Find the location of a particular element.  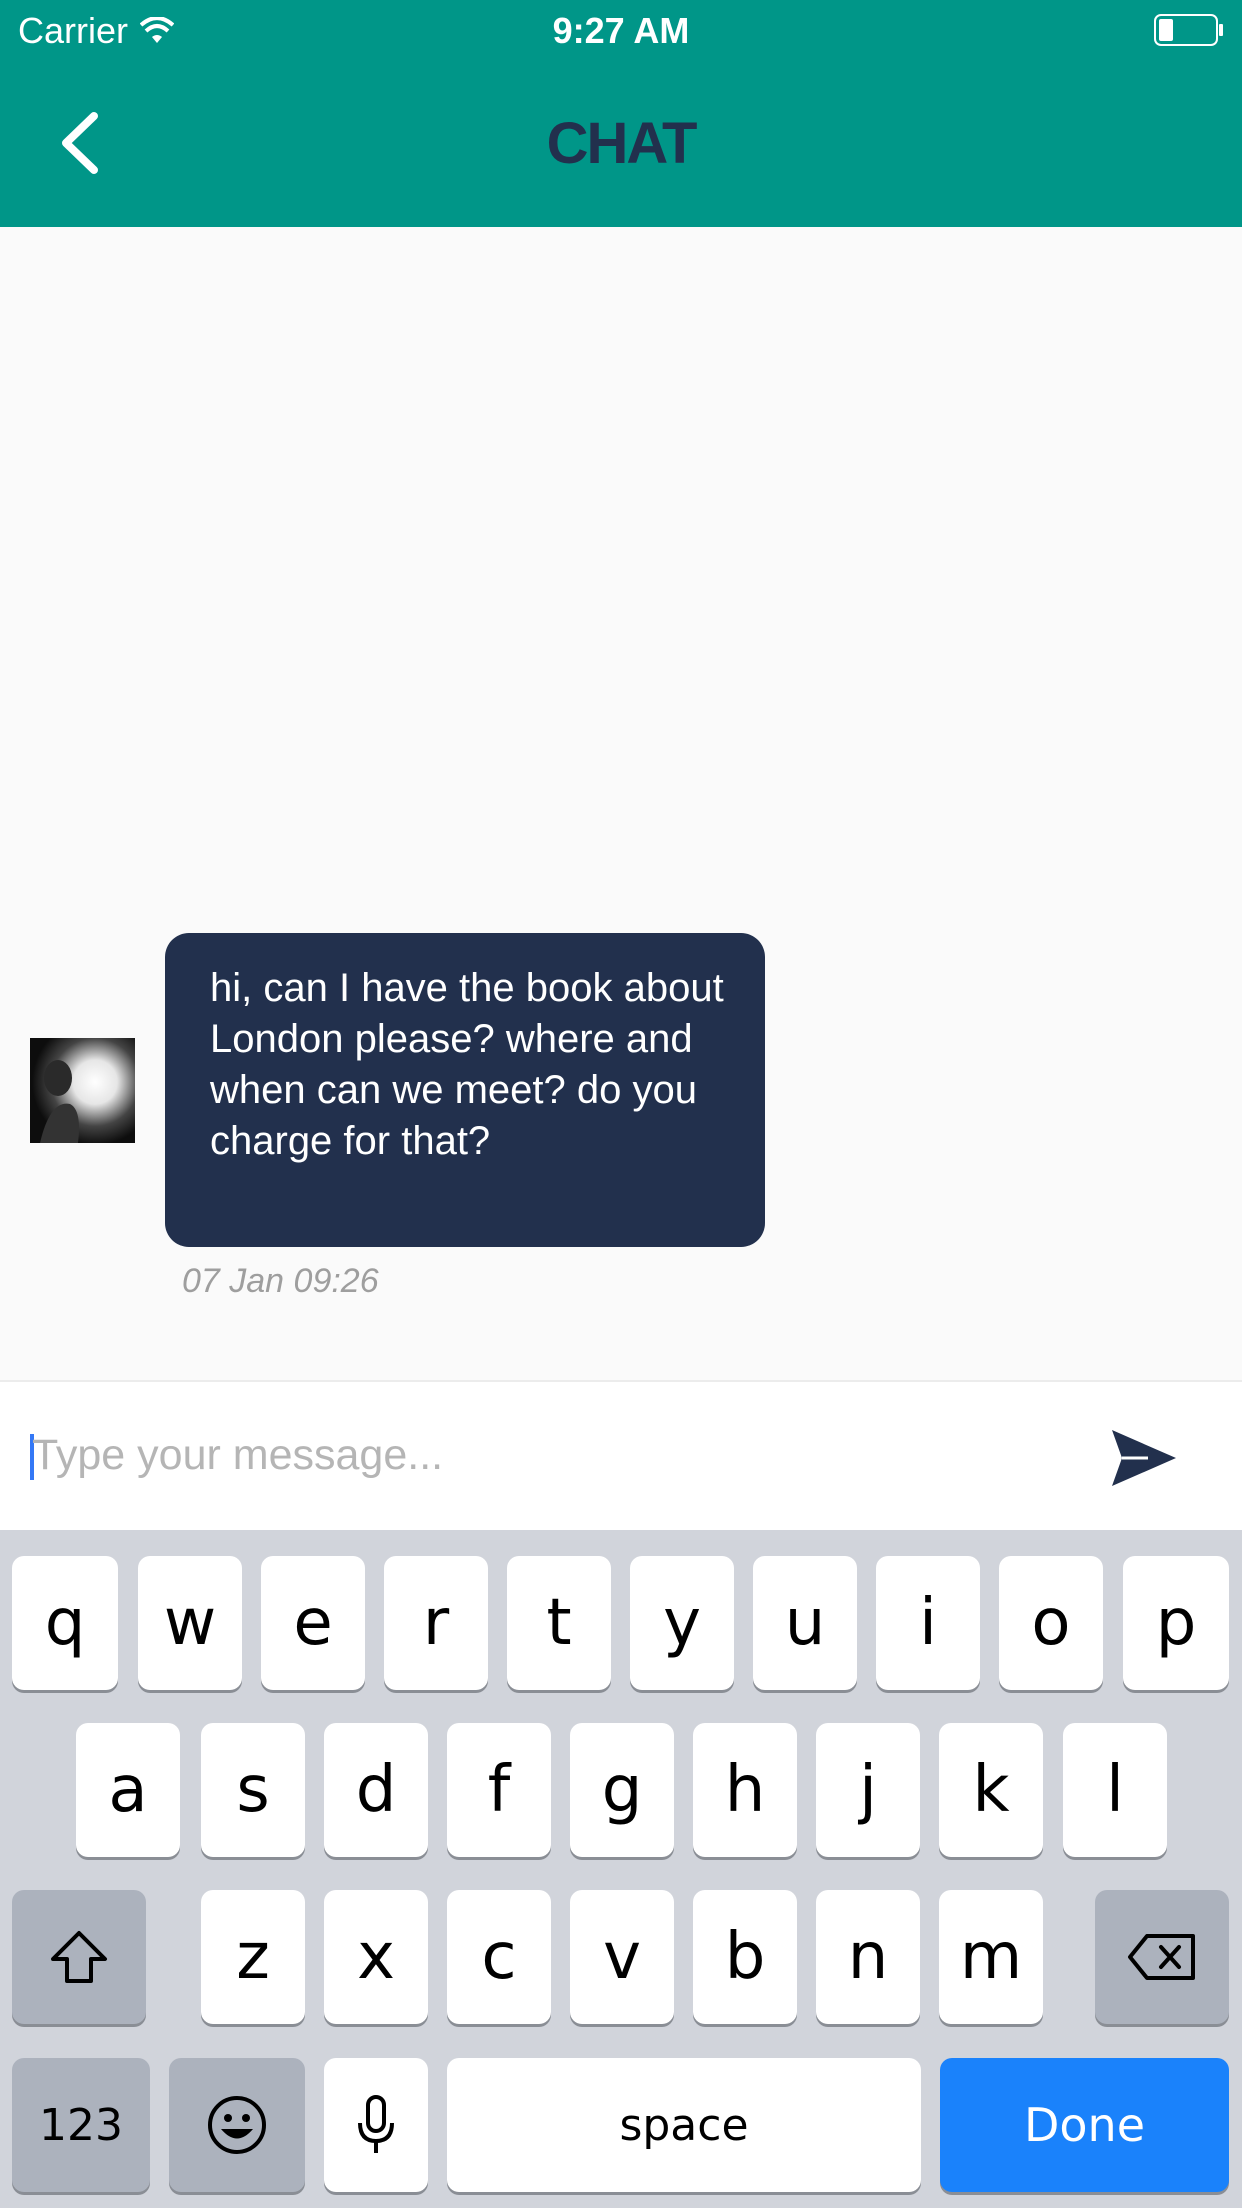

key-y: y is located at coordinates (682, 1623).